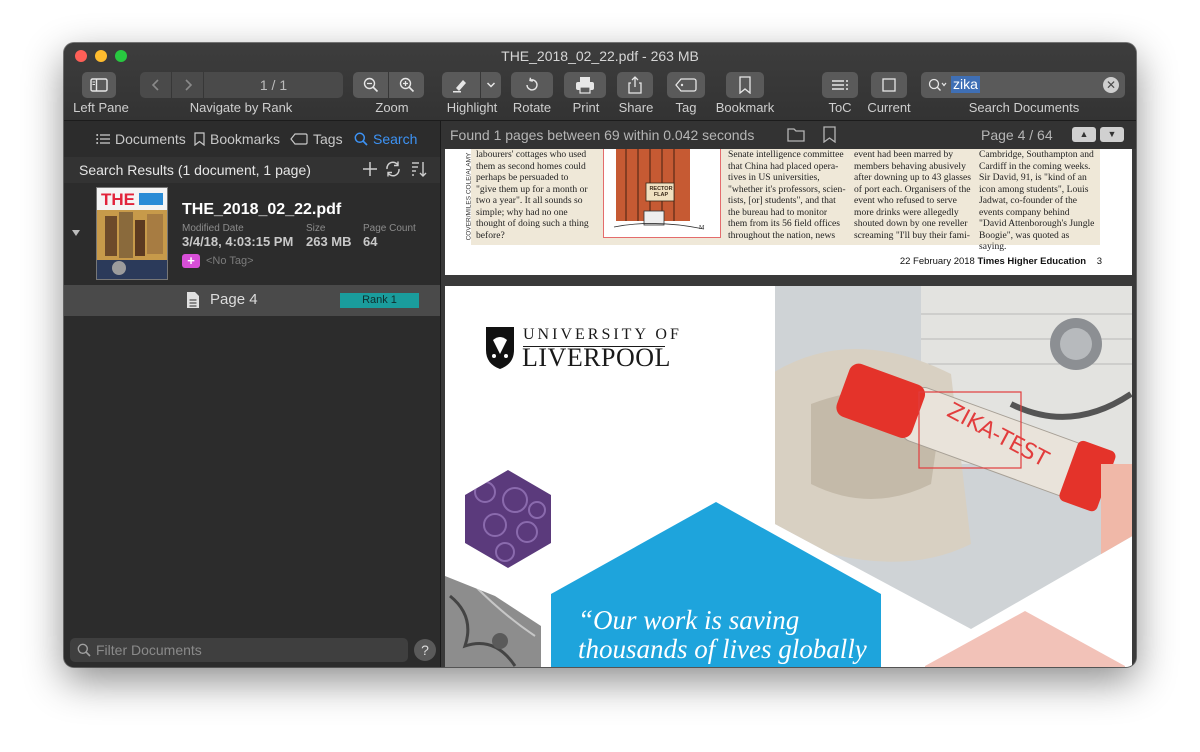 Image resolution: width=1200 pixels, height=752 pixels. I want to click on tab-search: Search, so click(385, 139).